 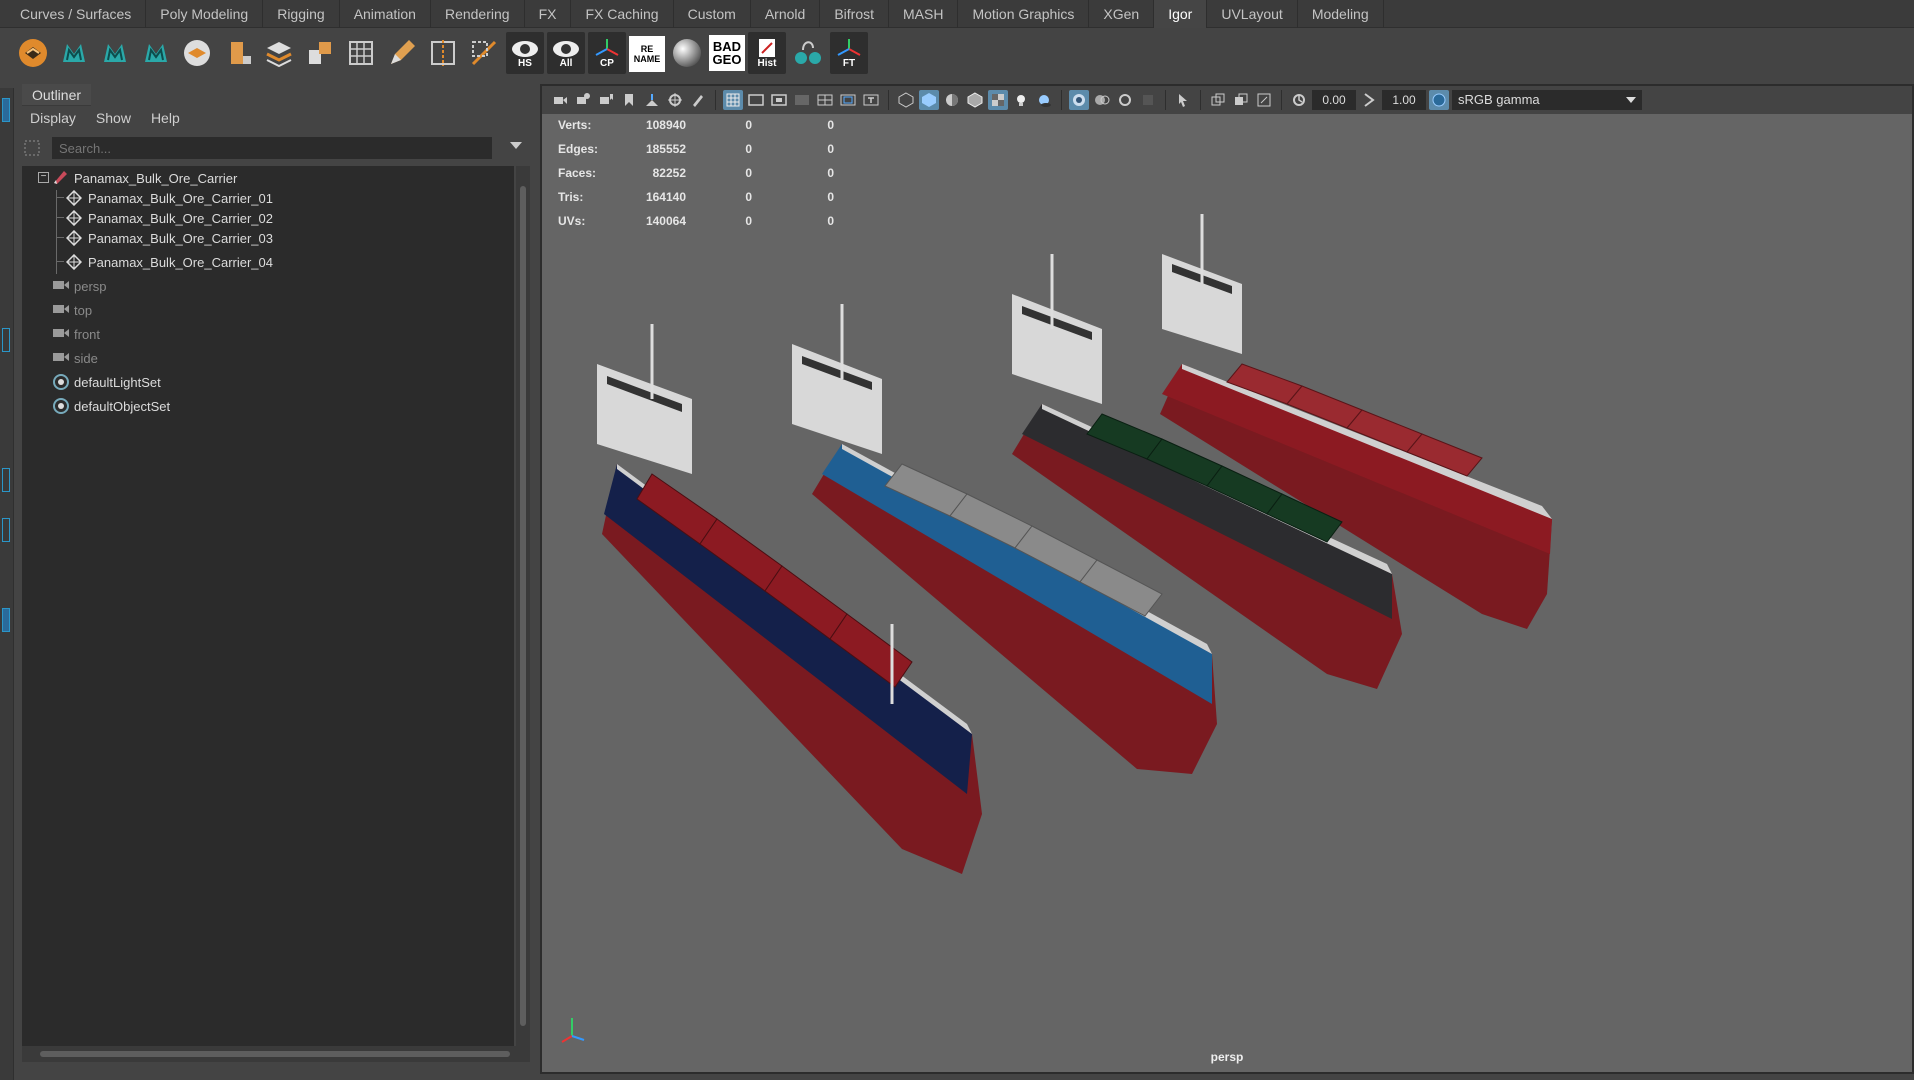 What do you see at coordinates (566, 53) in the screenshot?
I see `show-all-button: All` at bounding box center [566, 53].